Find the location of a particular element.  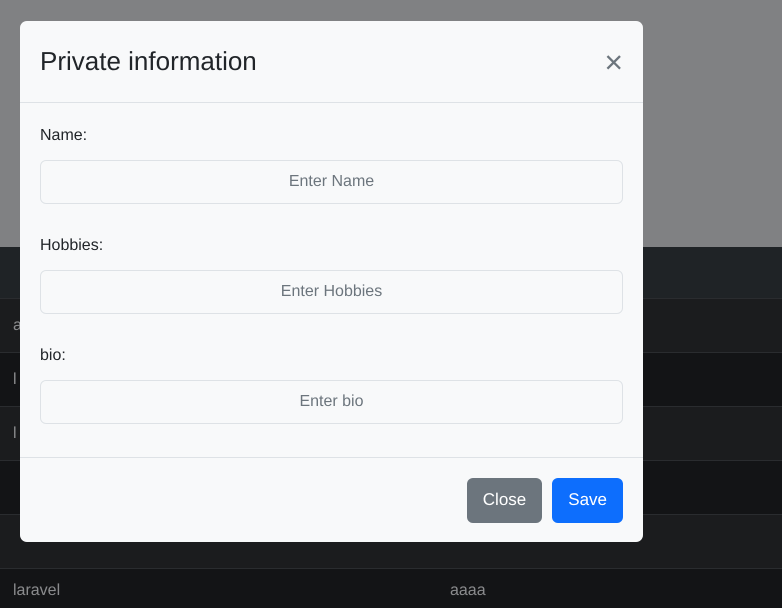

save-button: Save is located at coordinates (587, 500).